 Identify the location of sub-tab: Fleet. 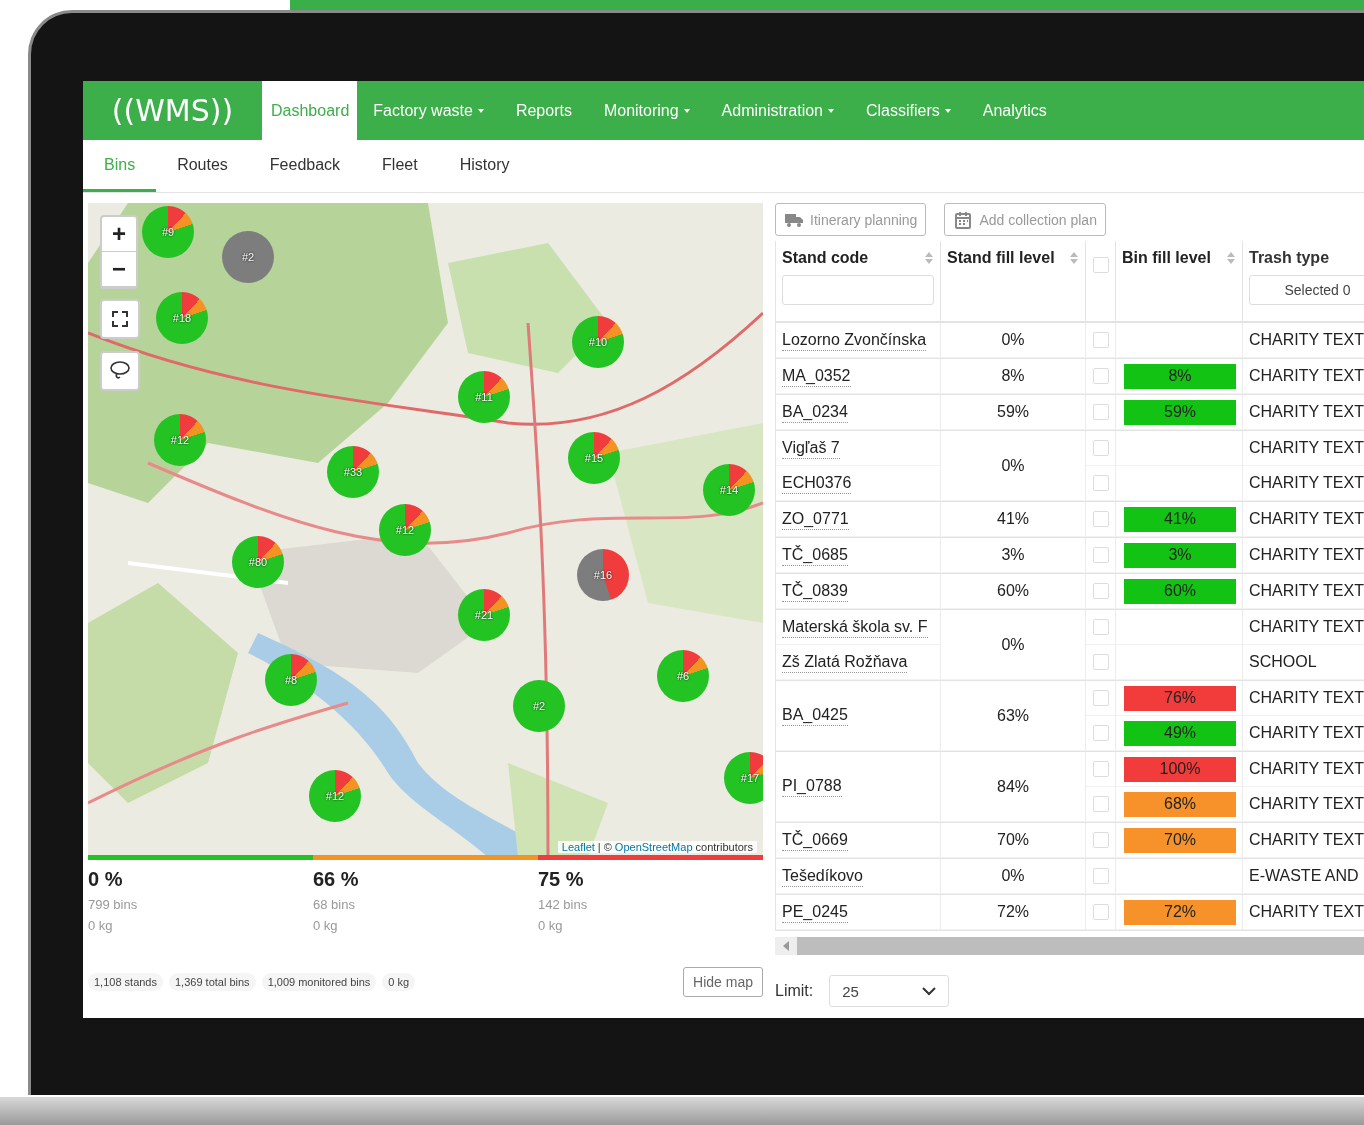
(400, 166).